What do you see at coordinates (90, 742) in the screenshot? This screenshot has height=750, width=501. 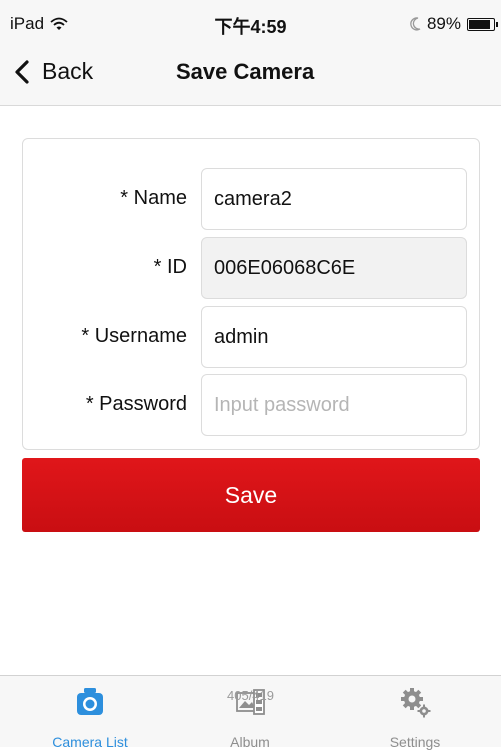 I see `tab-label: Camera List` at bounding box center [90, 742].